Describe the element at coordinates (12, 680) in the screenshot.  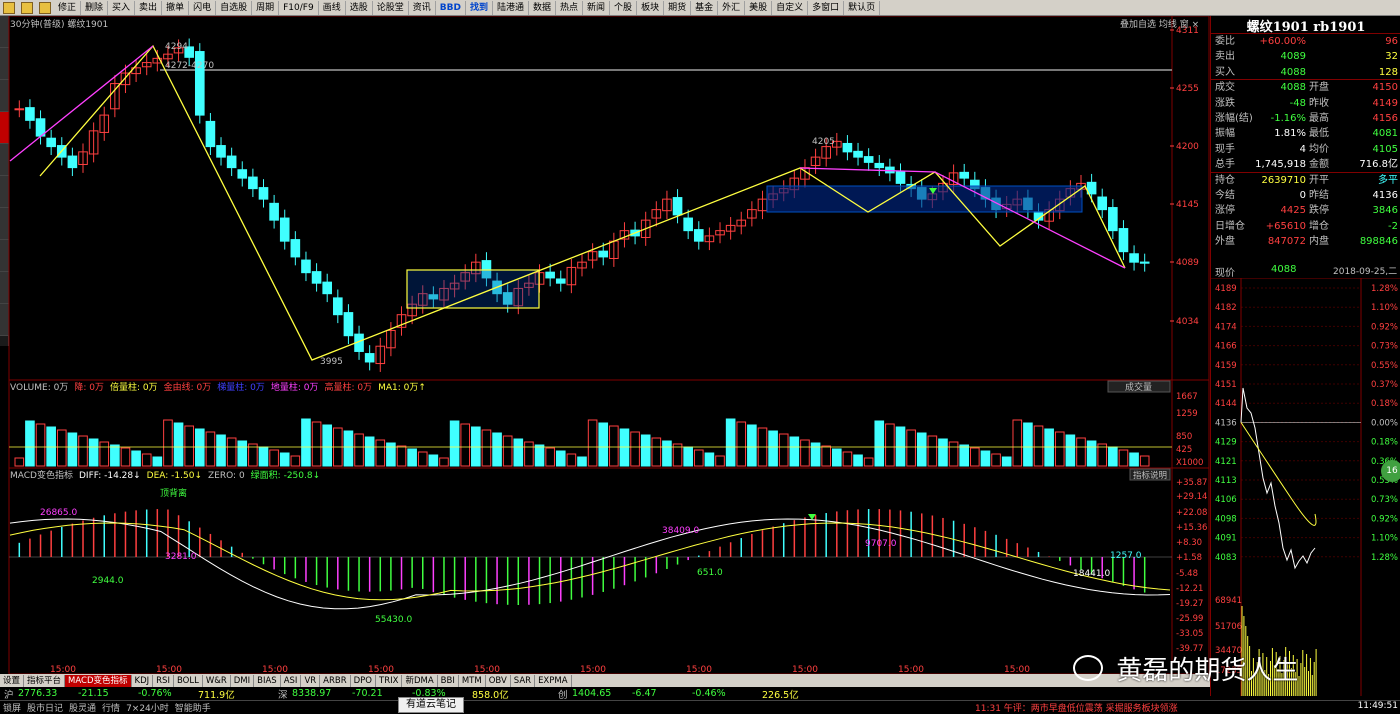
I see `indicator-tab: 设置` at that location.